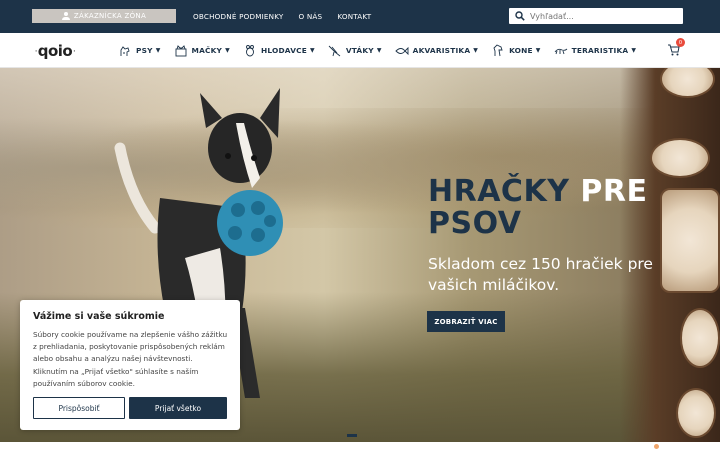  Describe the element at coordinates (334, 50) in the screenshot. I see `bird-icon` at that location.